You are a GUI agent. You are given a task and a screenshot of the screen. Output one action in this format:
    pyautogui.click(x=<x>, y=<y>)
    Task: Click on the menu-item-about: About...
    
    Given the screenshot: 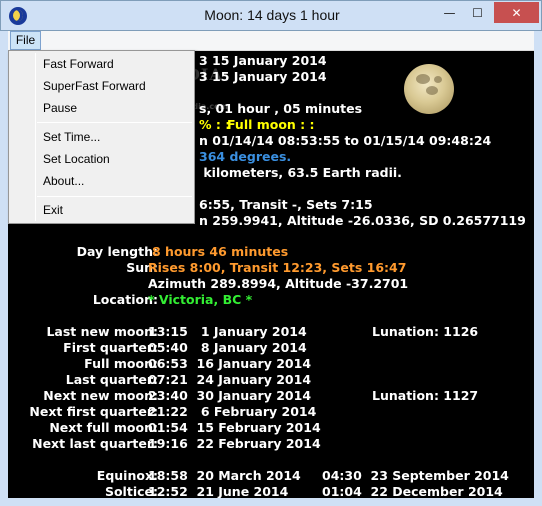 What is the action you would take?
    pyautogui.click(x=63, y=181)
    